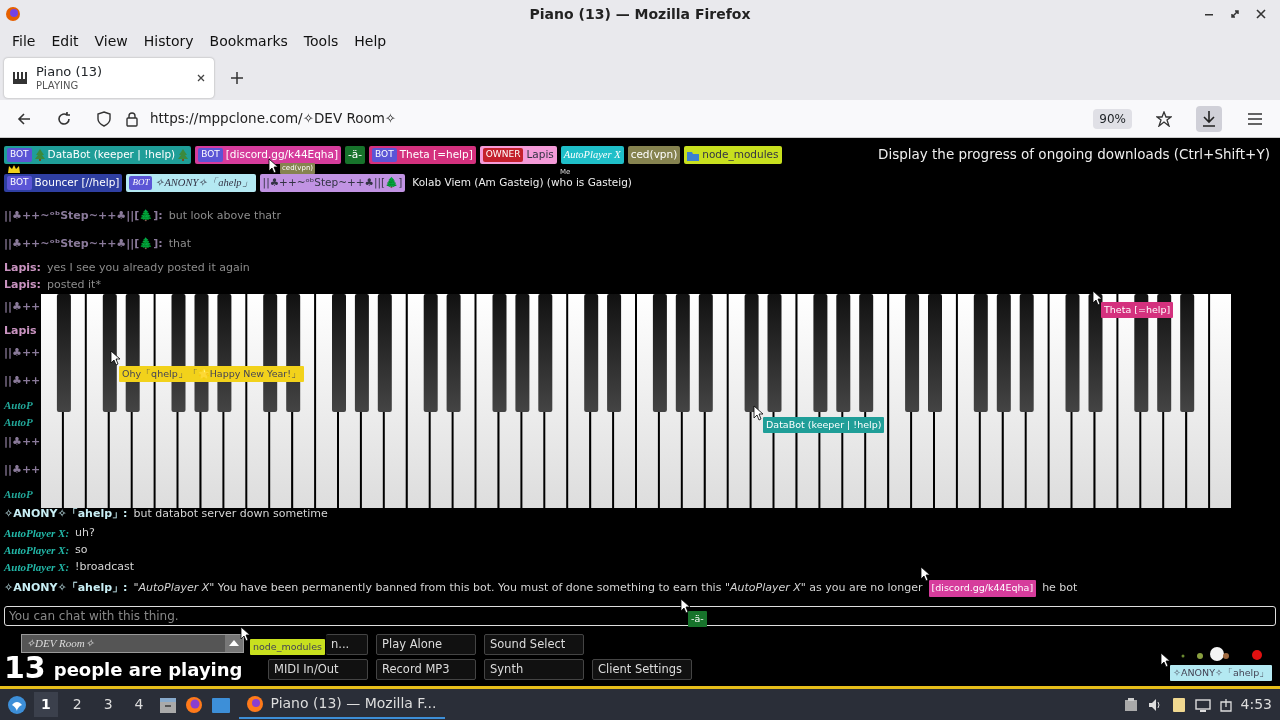  What do you see at coordinates (65, 41) in the screenshot?
I see `menu-item: Edit` at bounding box center [65, 41].